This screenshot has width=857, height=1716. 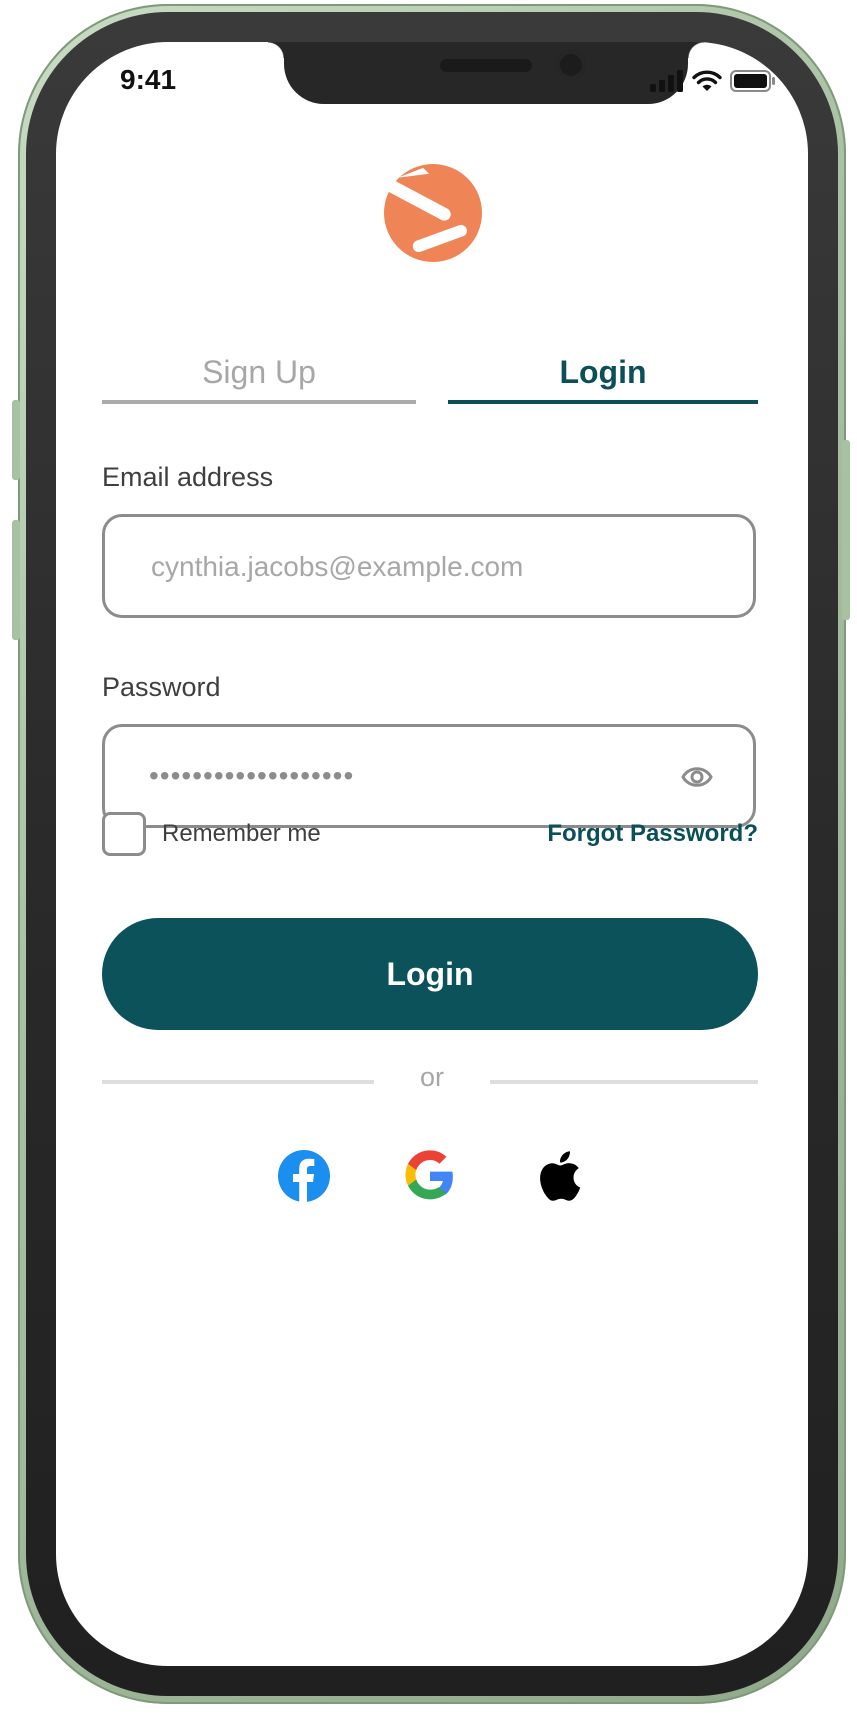 I want to click on auth-tabs: Sign Up Login, so click(x=430, y=378).